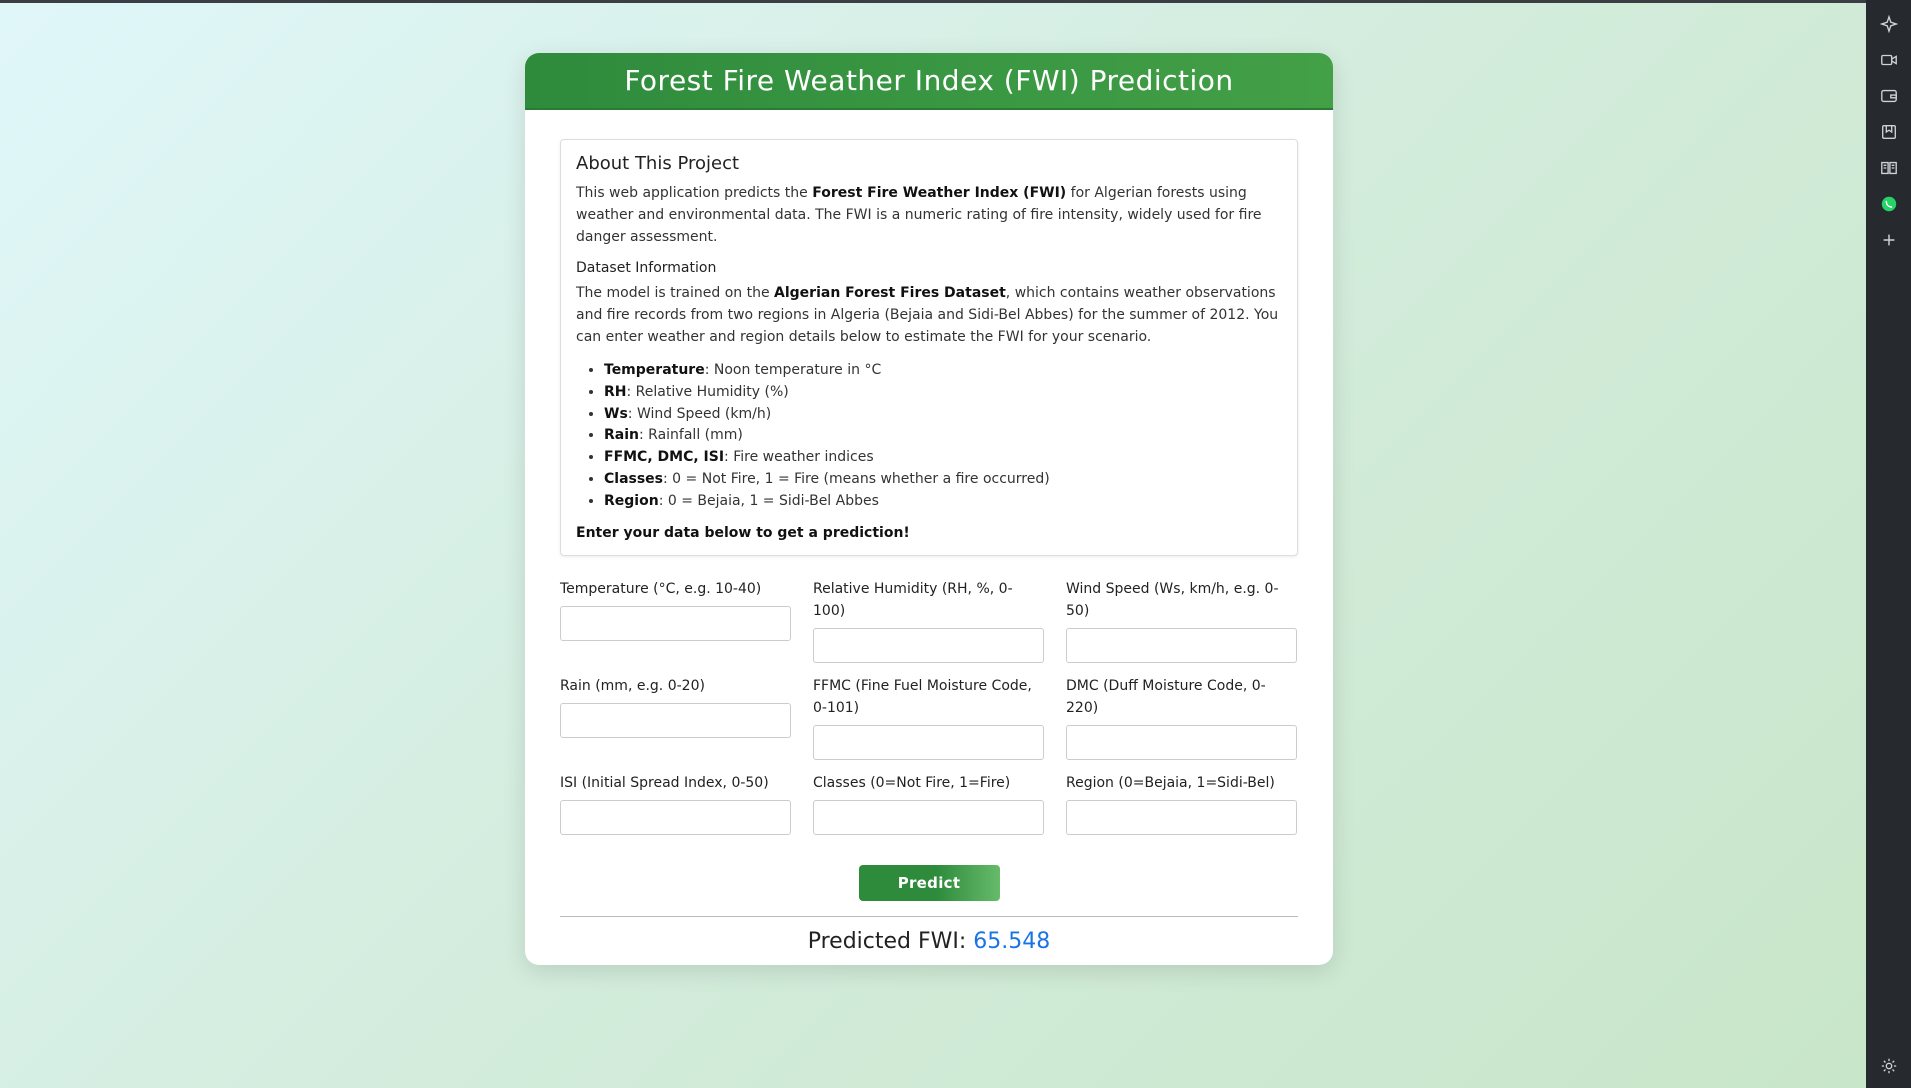 Image resolution: width=1911 pixels, height=1088 pixels. I want to click on feature-name: RH, so click(615, 391).